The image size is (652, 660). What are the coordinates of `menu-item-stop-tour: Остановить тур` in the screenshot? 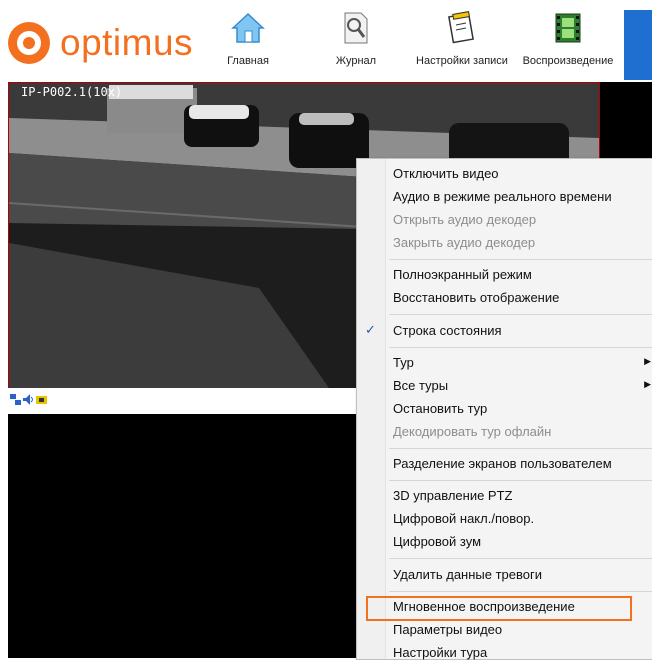 It's located at (440, 408).